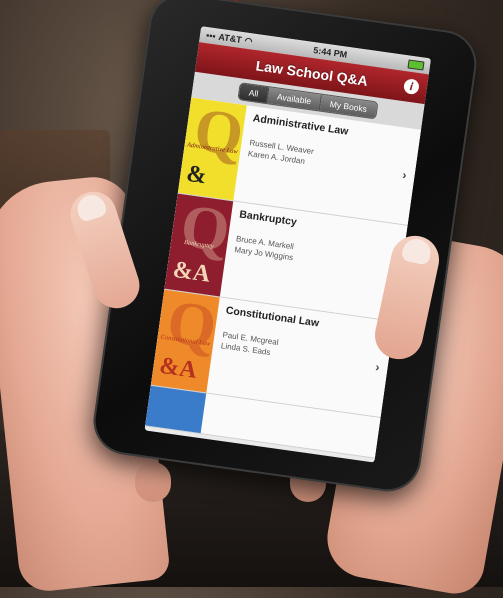 Image resolution: width=503 pixels, height=598 pixels. What do you see at coordinates (254, 93) in the screenshot?
I see `segment-all: All` at bounding box center [254, 93].